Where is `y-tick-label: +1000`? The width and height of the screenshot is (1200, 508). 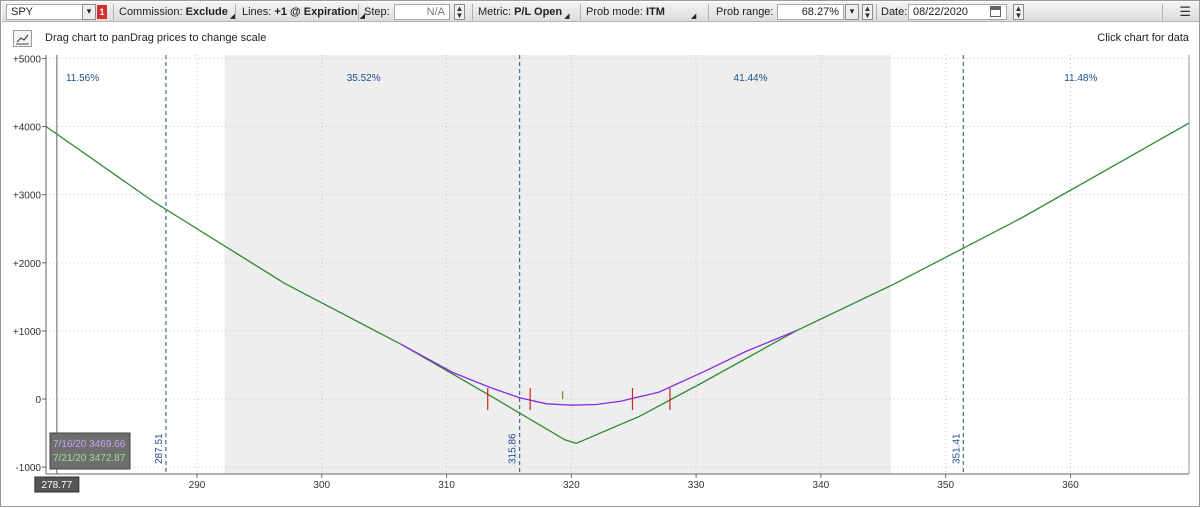 y-tick-label: +1000 is located at coordinates (27, 332).